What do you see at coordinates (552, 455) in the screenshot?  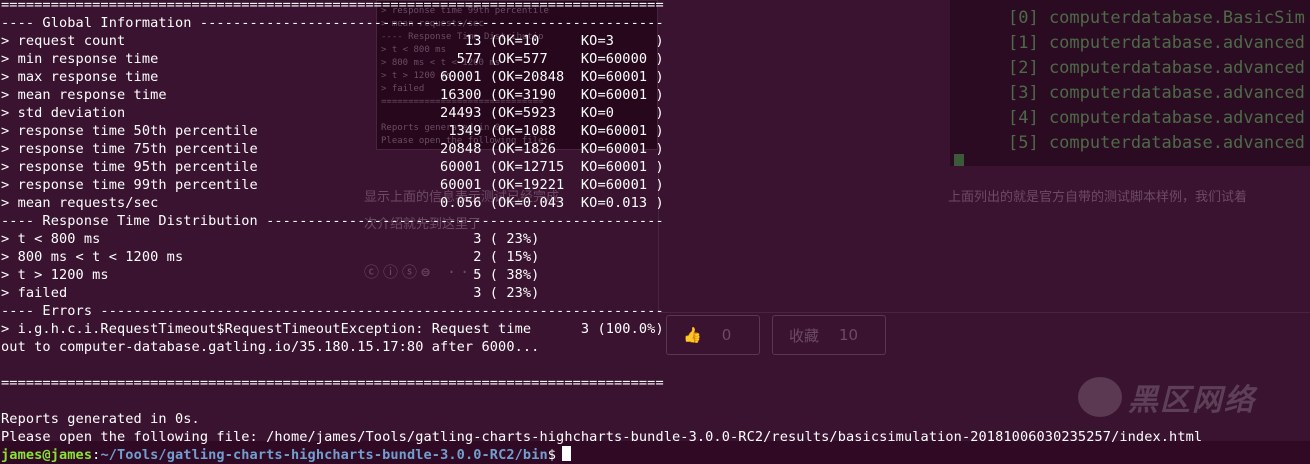 I see `prompt-symbol: $` at bounding box center [552, 455].